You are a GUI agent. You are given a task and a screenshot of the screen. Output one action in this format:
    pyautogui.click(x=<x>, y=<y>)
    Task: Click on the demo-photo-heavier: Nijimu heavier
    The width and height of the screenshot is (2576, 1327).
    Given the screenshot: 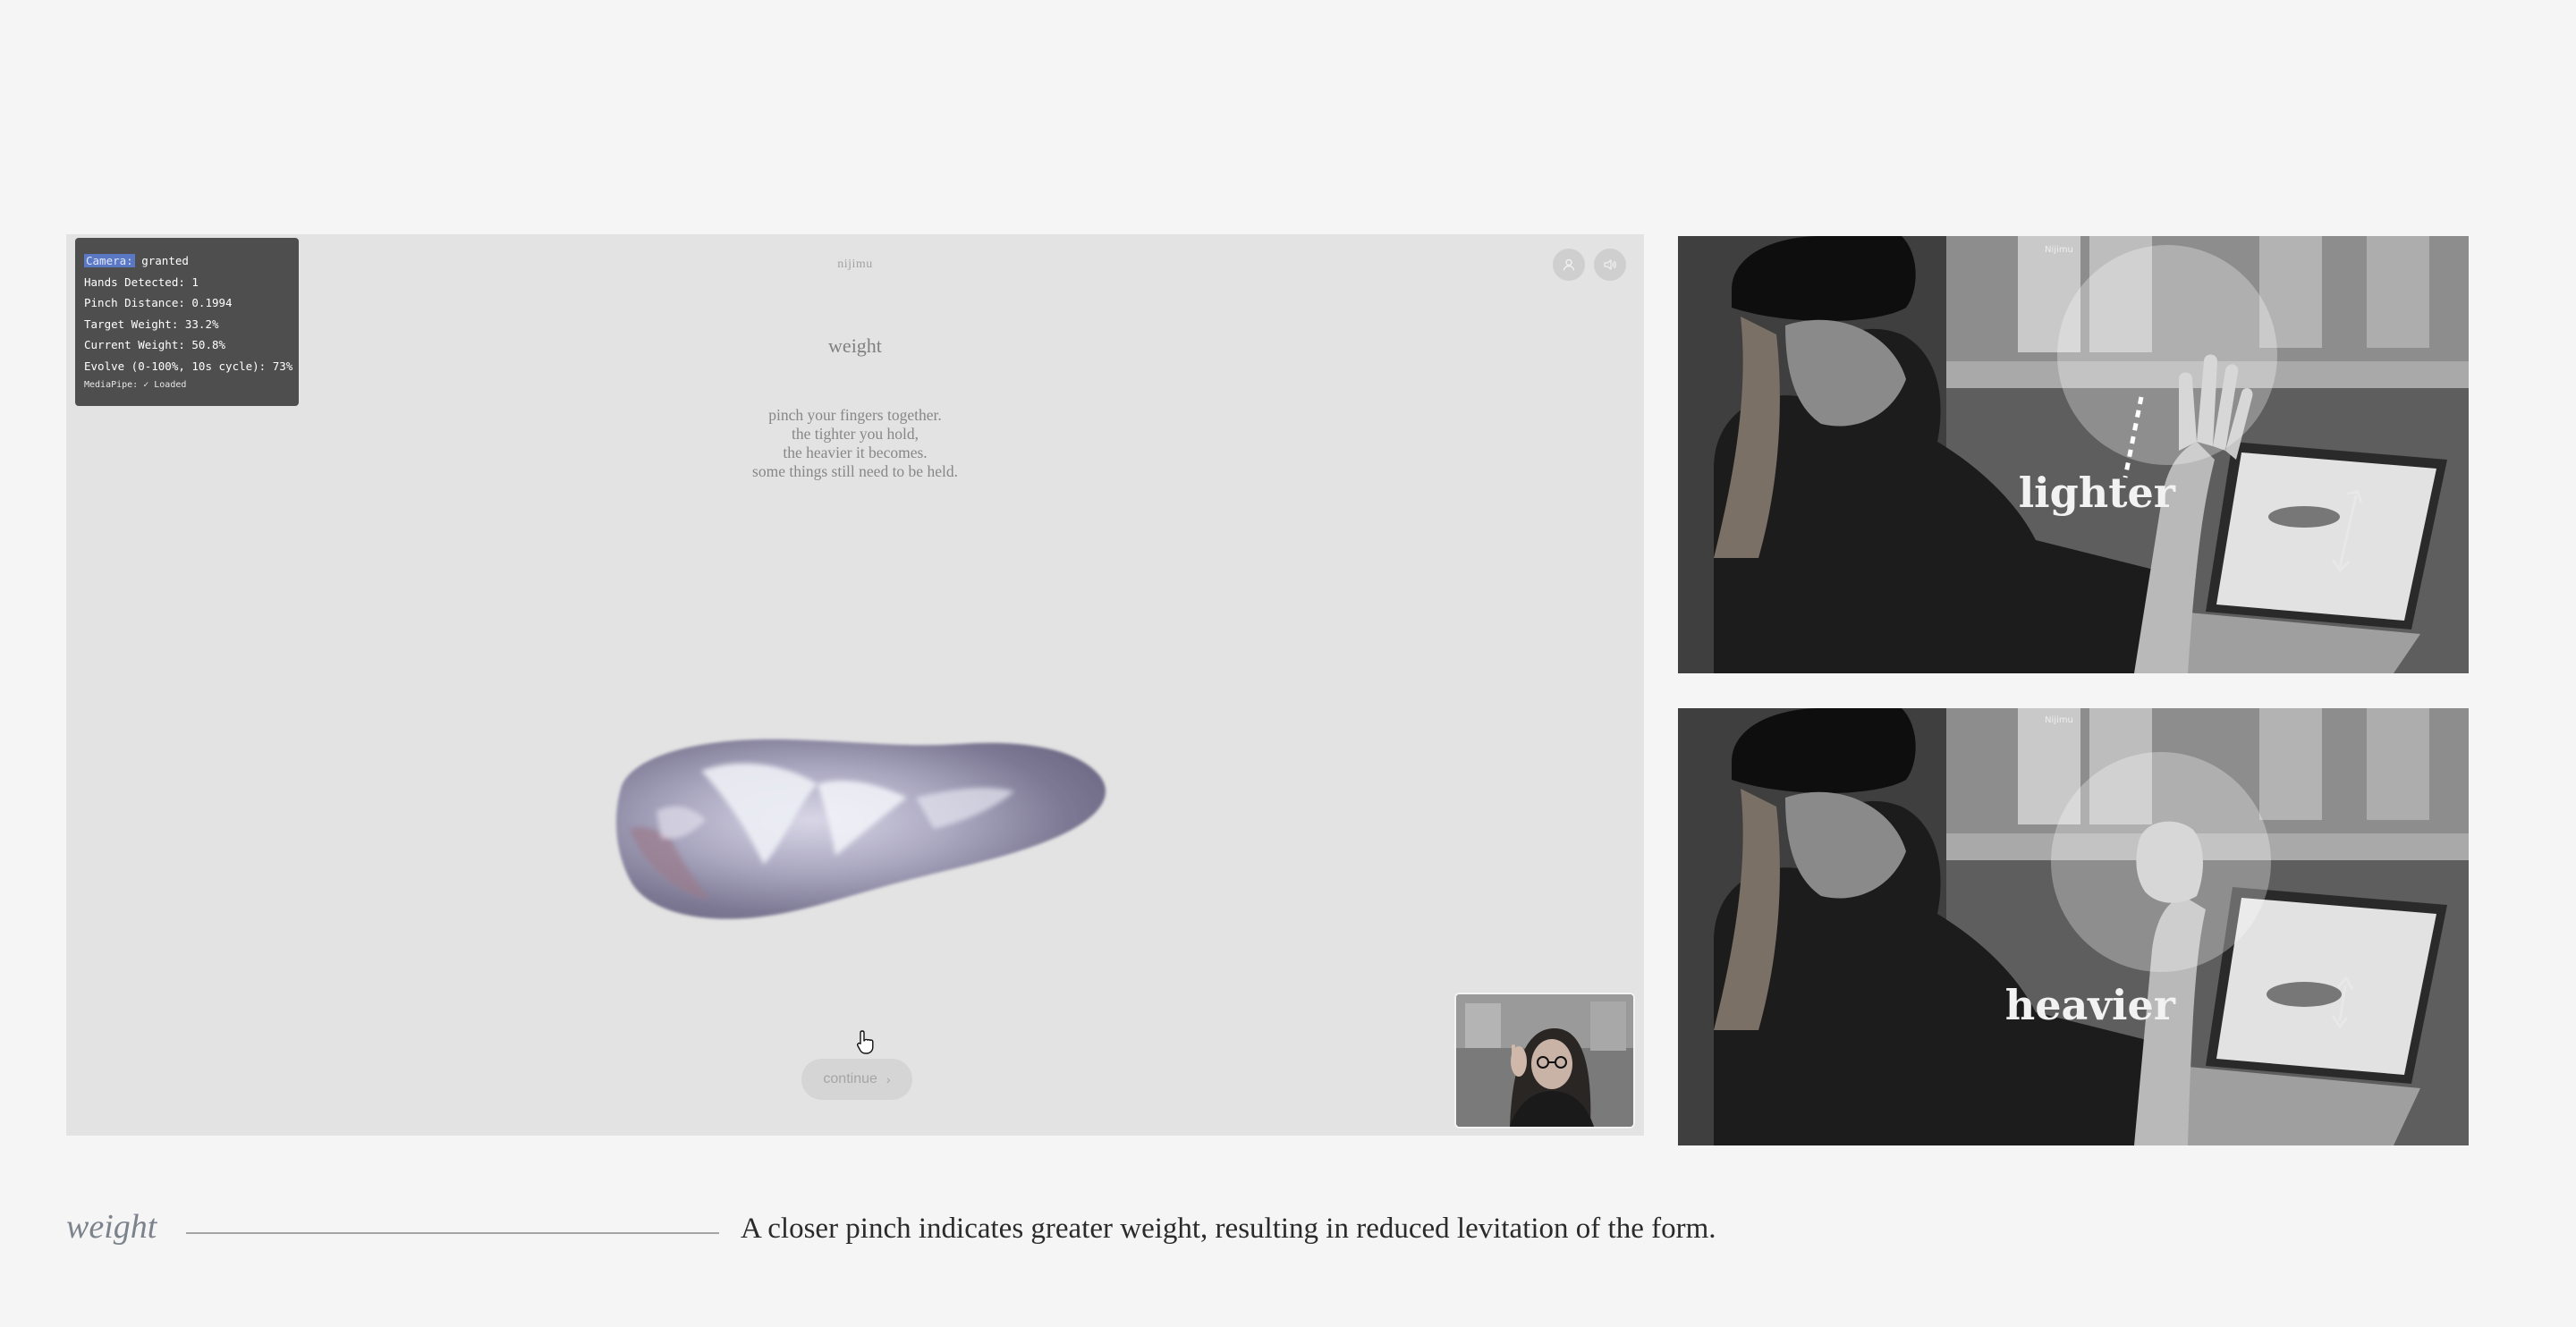 What is the action you would take?
    pyautogui.click(x=2073, y=926)
    